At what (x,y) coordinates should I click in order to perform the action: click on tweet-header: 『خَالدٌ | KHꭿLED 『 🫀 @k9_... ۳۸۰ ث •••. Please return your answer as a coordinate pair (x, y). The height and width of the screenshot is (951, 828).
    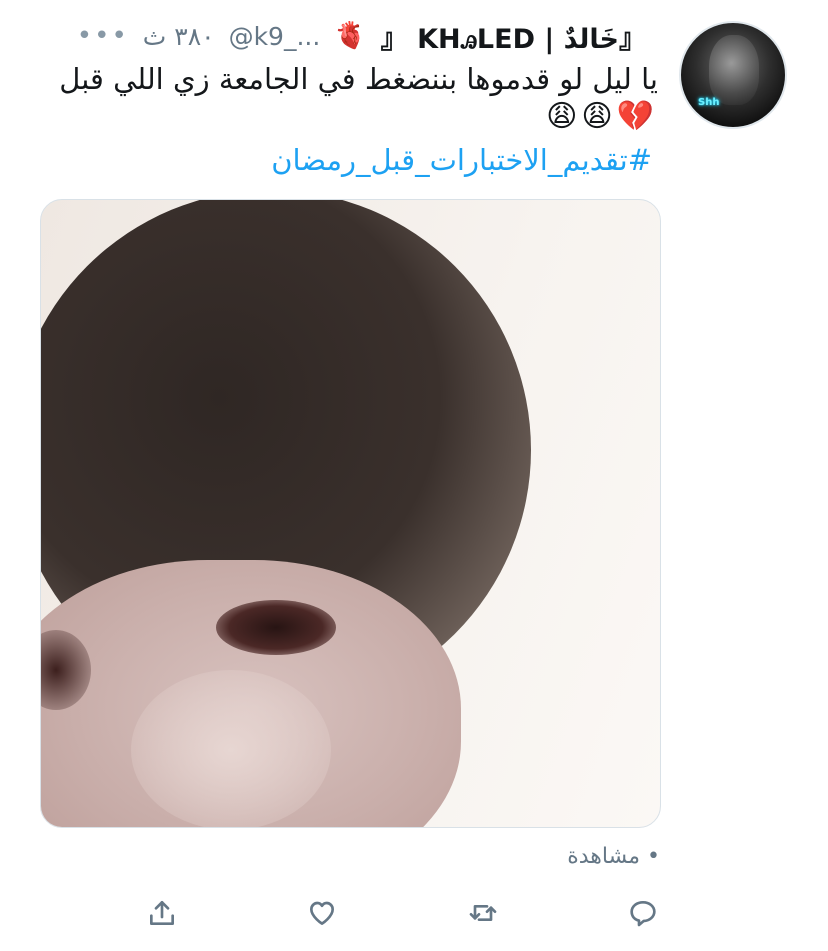
    Looking at the image, I should click on (361, 36).